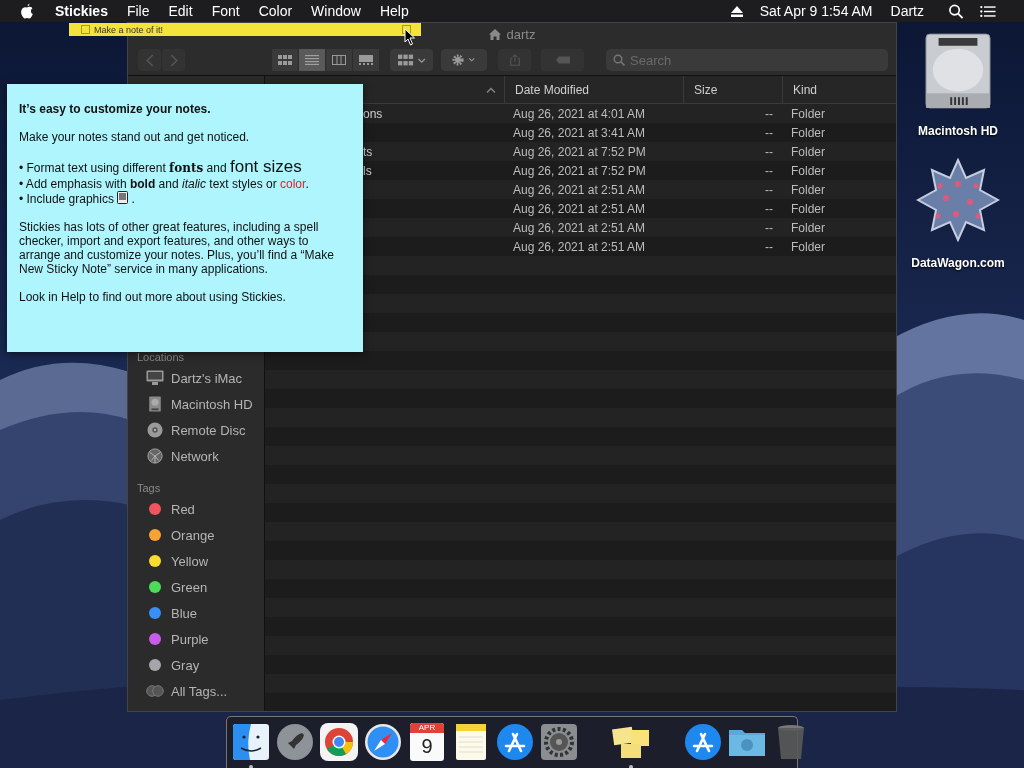 The height and width of the screenshot is (768, 1024). I want to click on grid-icon, so click(285, 60).